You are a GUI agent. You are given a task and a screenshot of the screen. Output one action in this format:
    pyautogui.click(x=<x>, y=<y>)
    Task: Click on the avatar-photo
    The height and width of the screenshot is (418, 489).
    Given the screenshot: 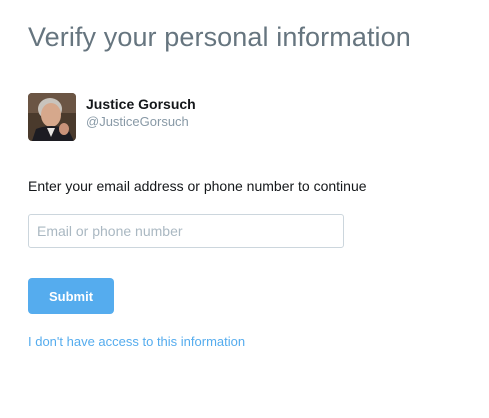 What is the action you would take?
    pyautogui.click(x=52, y=117)
    